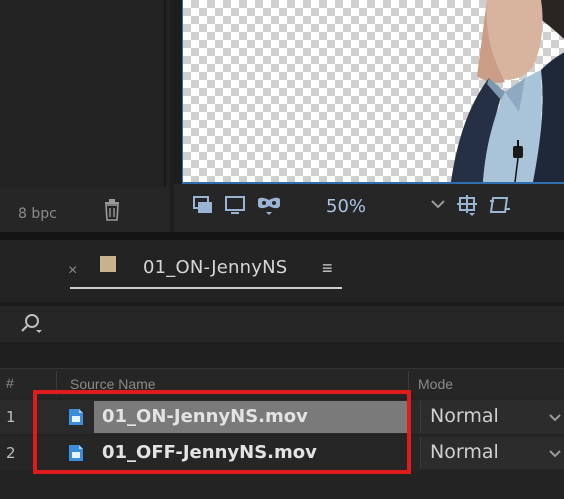 Image resolution: width=564 pixels, height=499 pixels. What do you see at coordinates (282, 355) in the screenshot?
I see `timeline-toolbar-spacer` at bounding box center [282, 355].